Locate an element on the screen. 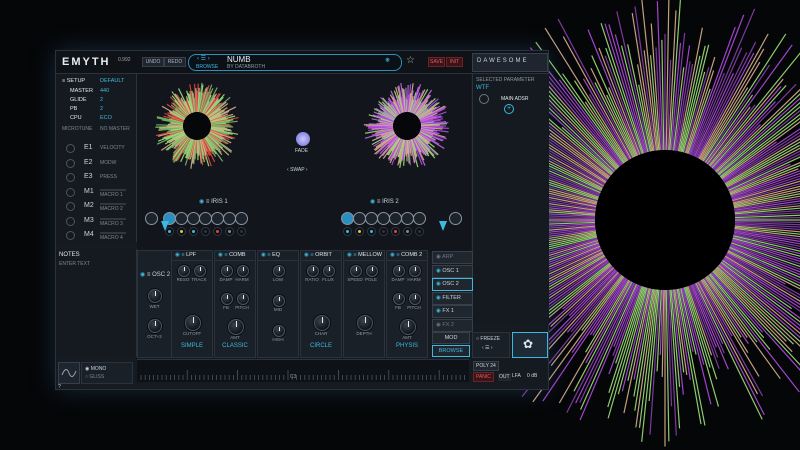 The height and width of the screenshot is (450, 800). loop-iris1-icon is located at coordinates (151, 218).